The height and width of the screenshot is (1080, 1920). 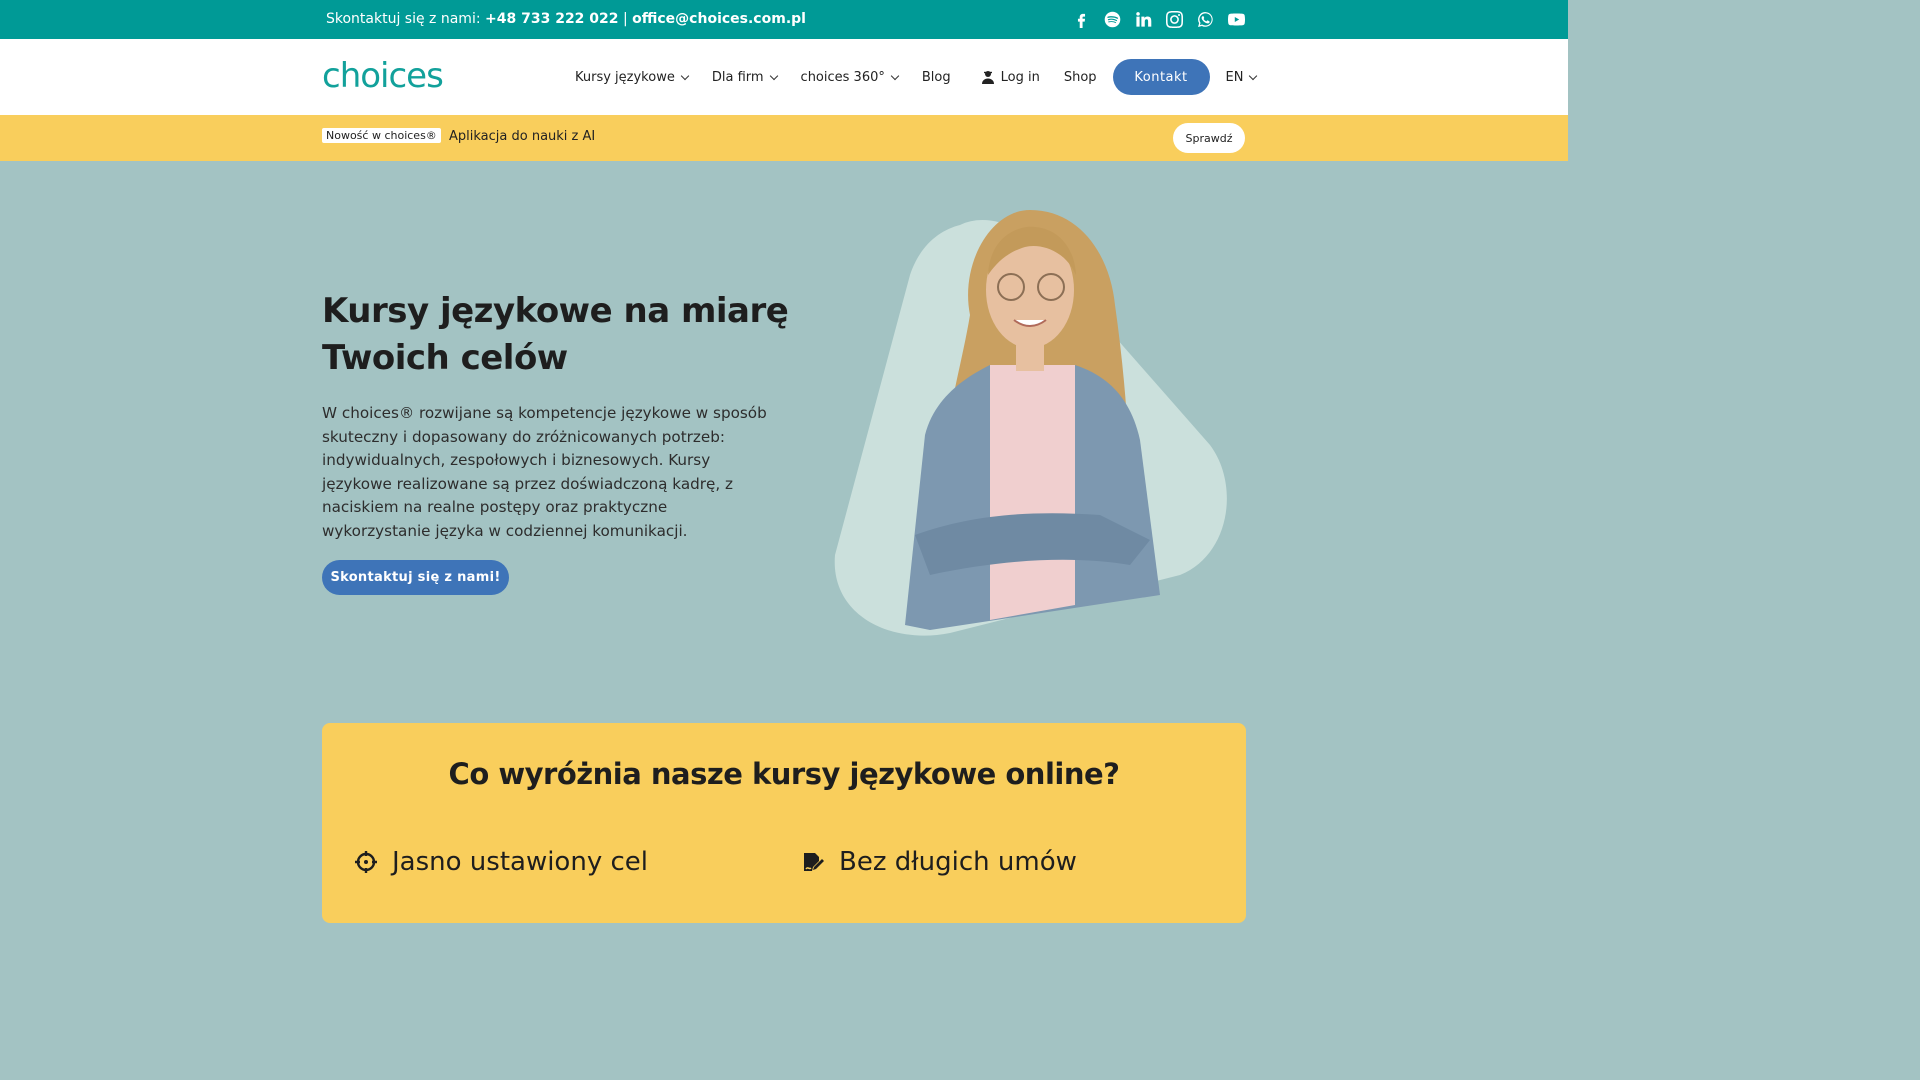 What do you see at coordinates (1174, 19) in the screenshot?
I see `instagram-icon` at bounding box center [1174, 19].